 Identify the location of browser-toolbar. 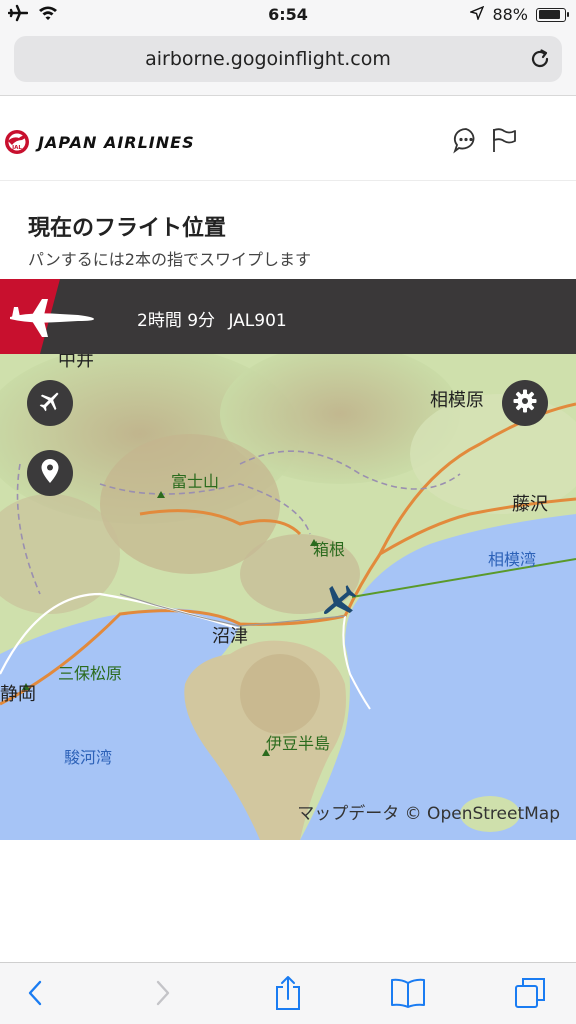
(288, 993).